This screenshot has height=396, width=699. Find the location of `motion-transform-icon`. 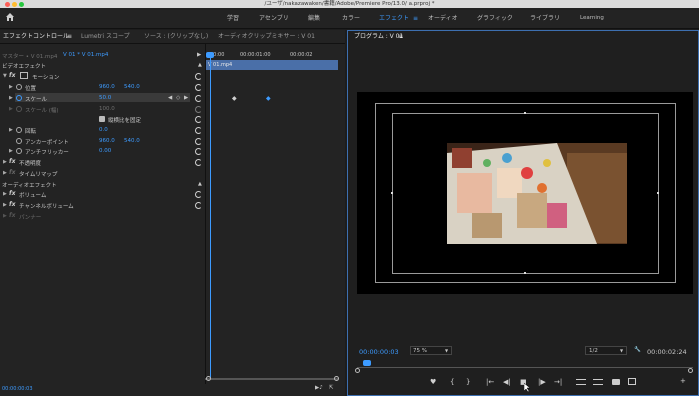

motion-transform-icon is located at coordinates (24, 75).